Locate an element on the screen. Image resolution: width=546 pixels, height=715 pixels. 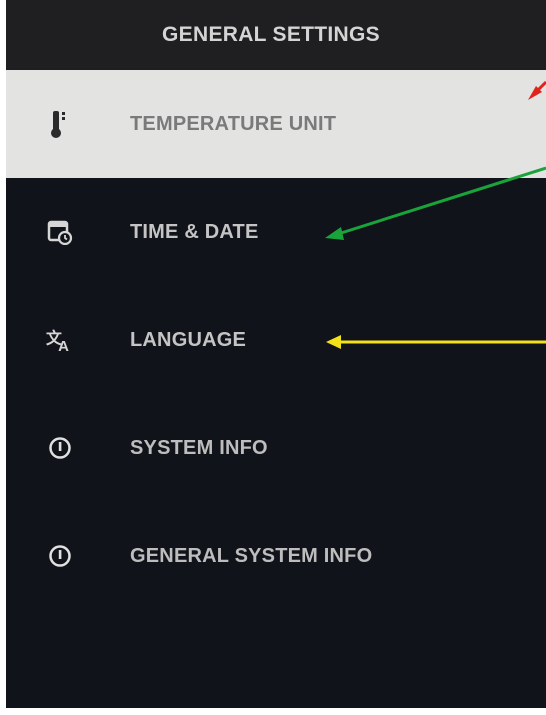
menu-item-label: LANGUAGE is located at coordinates (188, 339).